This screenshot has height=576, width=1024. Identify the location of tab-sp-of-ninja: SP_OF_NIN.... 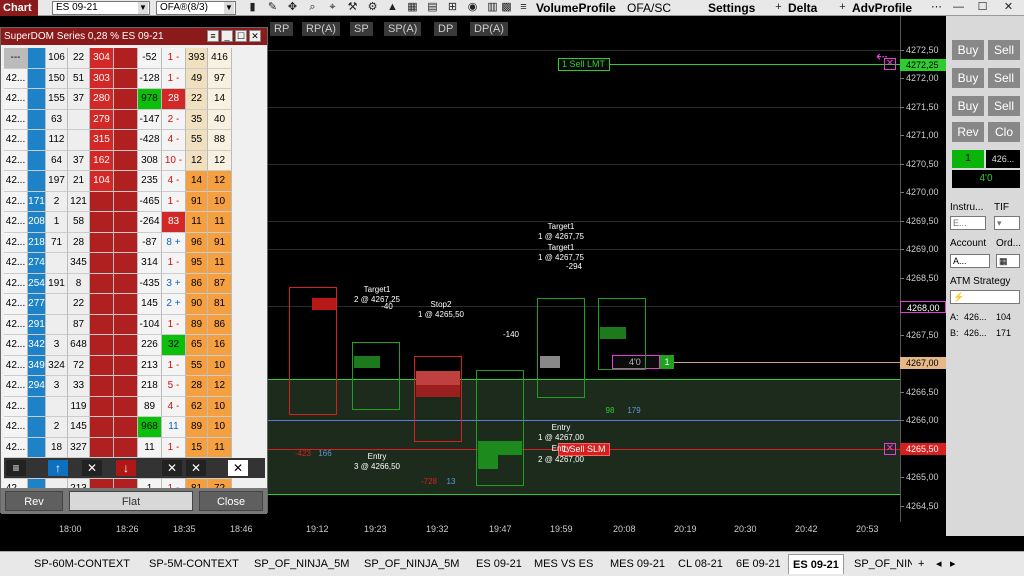
(881, 564).